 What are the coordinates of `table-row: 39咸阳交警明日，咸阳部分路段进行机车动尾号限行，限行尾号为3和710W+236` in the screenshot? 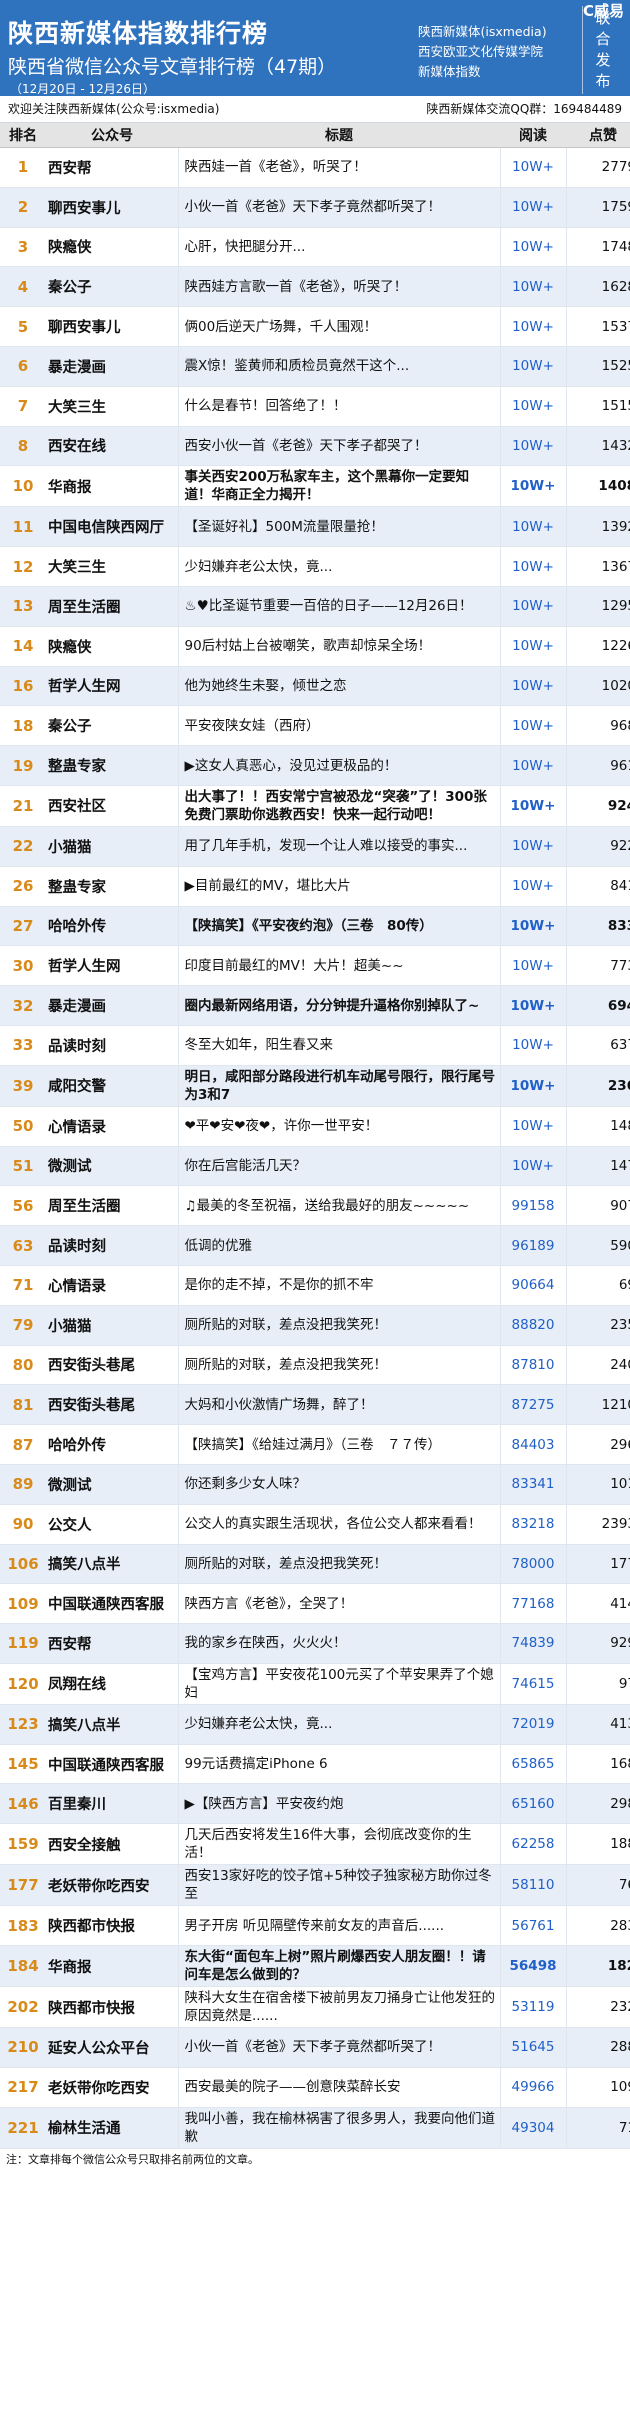 It's located at (315, 1086).